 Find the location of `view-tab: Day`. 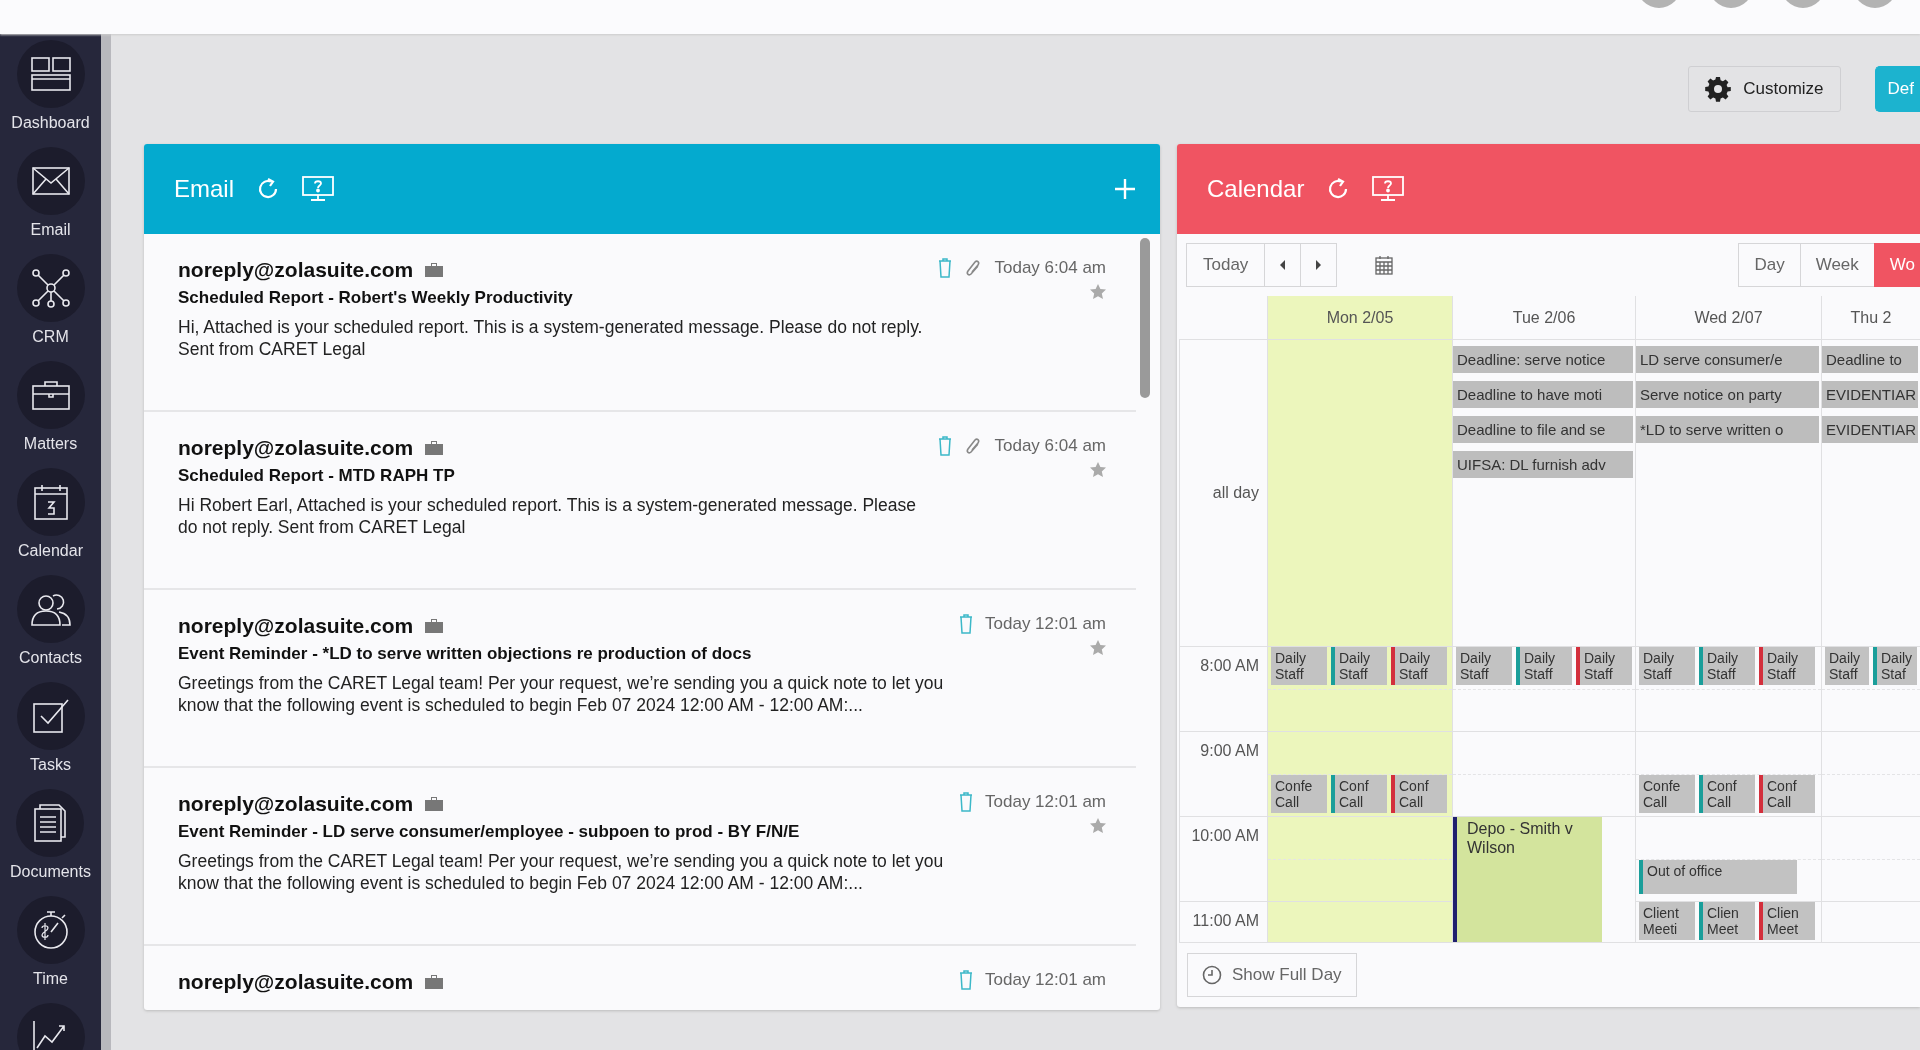

view-tab: Day is located at coordinates (1769, 265).